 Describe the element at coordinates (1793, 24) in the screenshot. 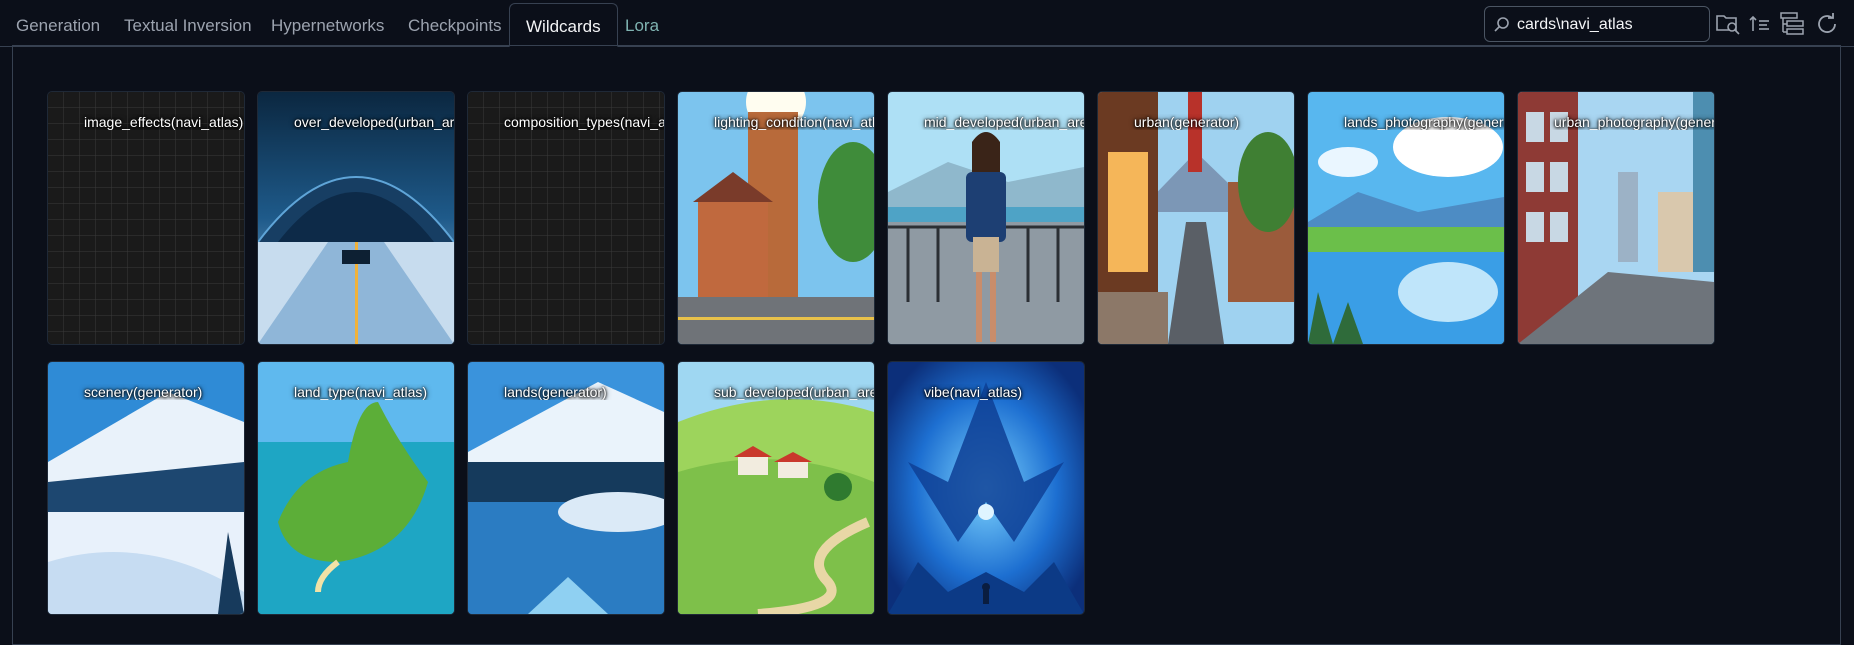

I see `tree-view-icon` at that location.